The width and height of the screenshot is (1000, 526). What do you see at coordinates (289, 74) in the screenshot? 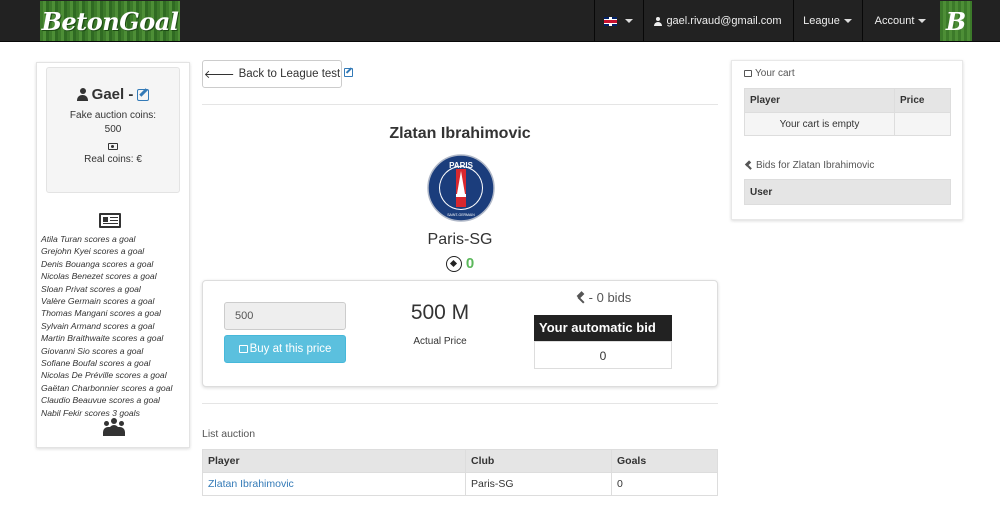
I see `back-button-label: Back to League test` at bounding box center [289, 74].